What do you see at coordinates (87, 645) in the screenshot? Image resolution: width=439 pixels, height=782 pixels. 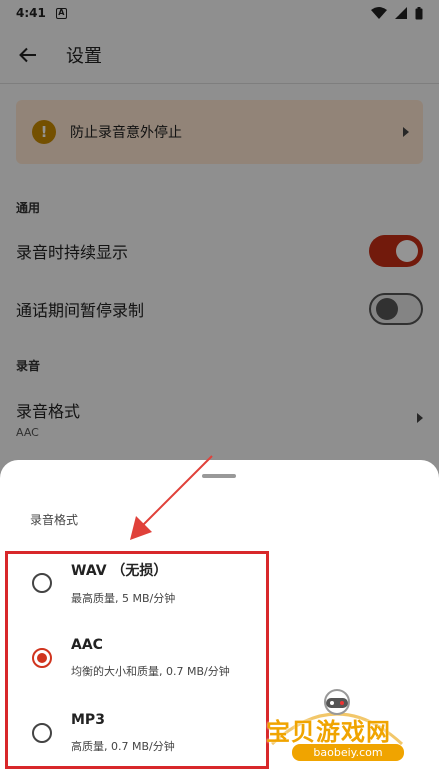 I see `option-name: AAC` at bounding box center [87, 645].